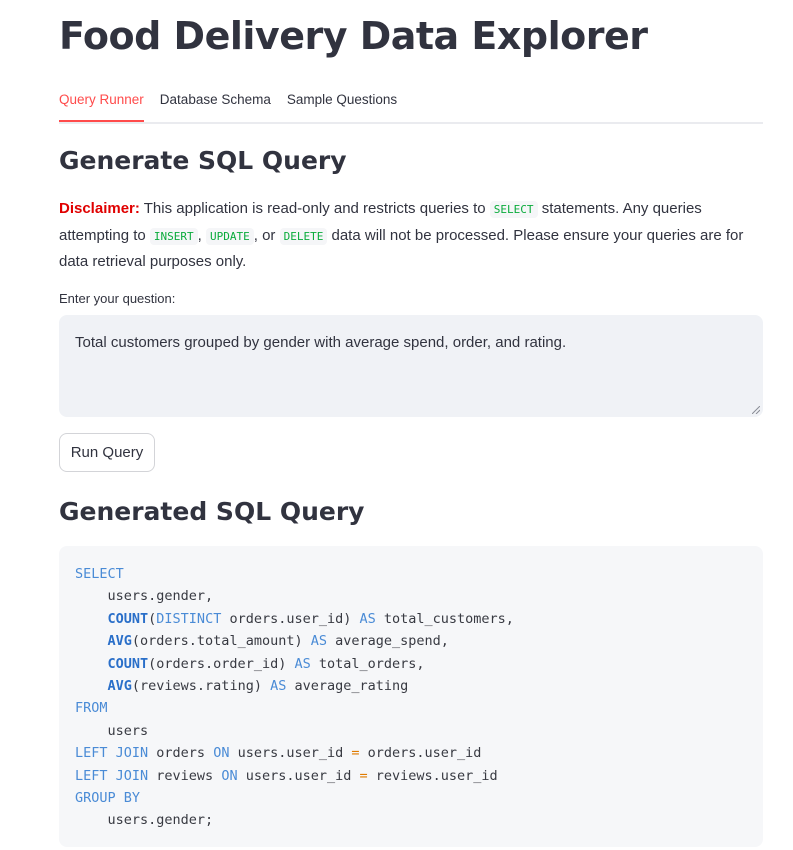  What do you see at coordinates (101, 104) in the screenshot?
I see `tab-query-runner: Query Runner` at bounding box center [101, 104].